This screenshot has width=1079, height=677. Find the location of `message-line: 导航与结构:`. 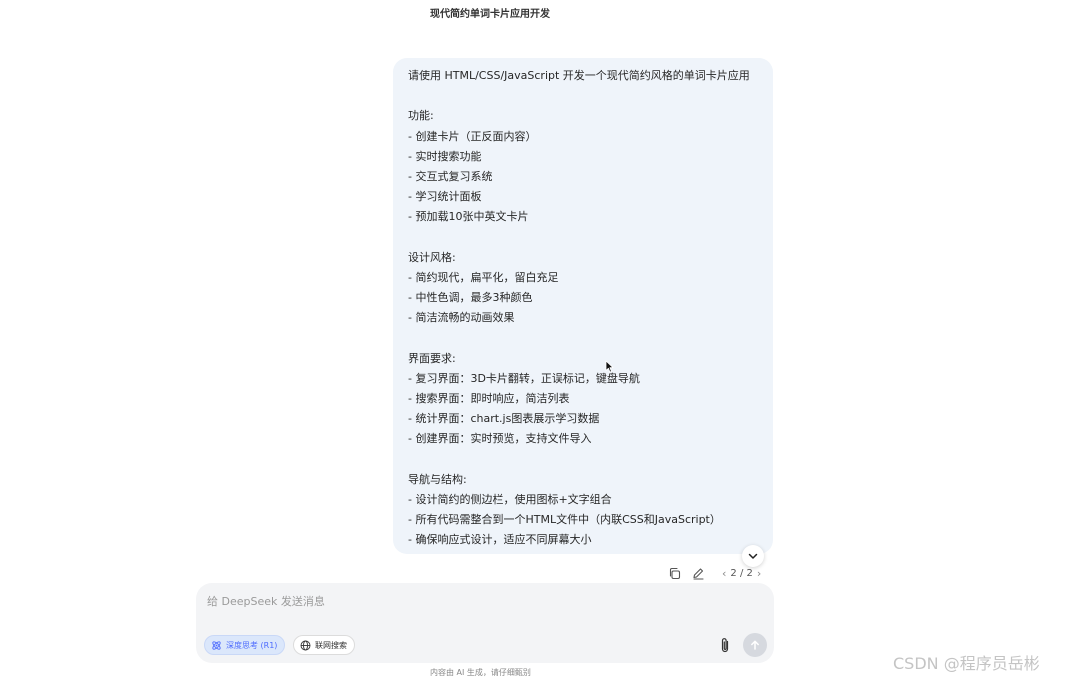

message-line: 导航与结构: is located at coordinates (437, 479).